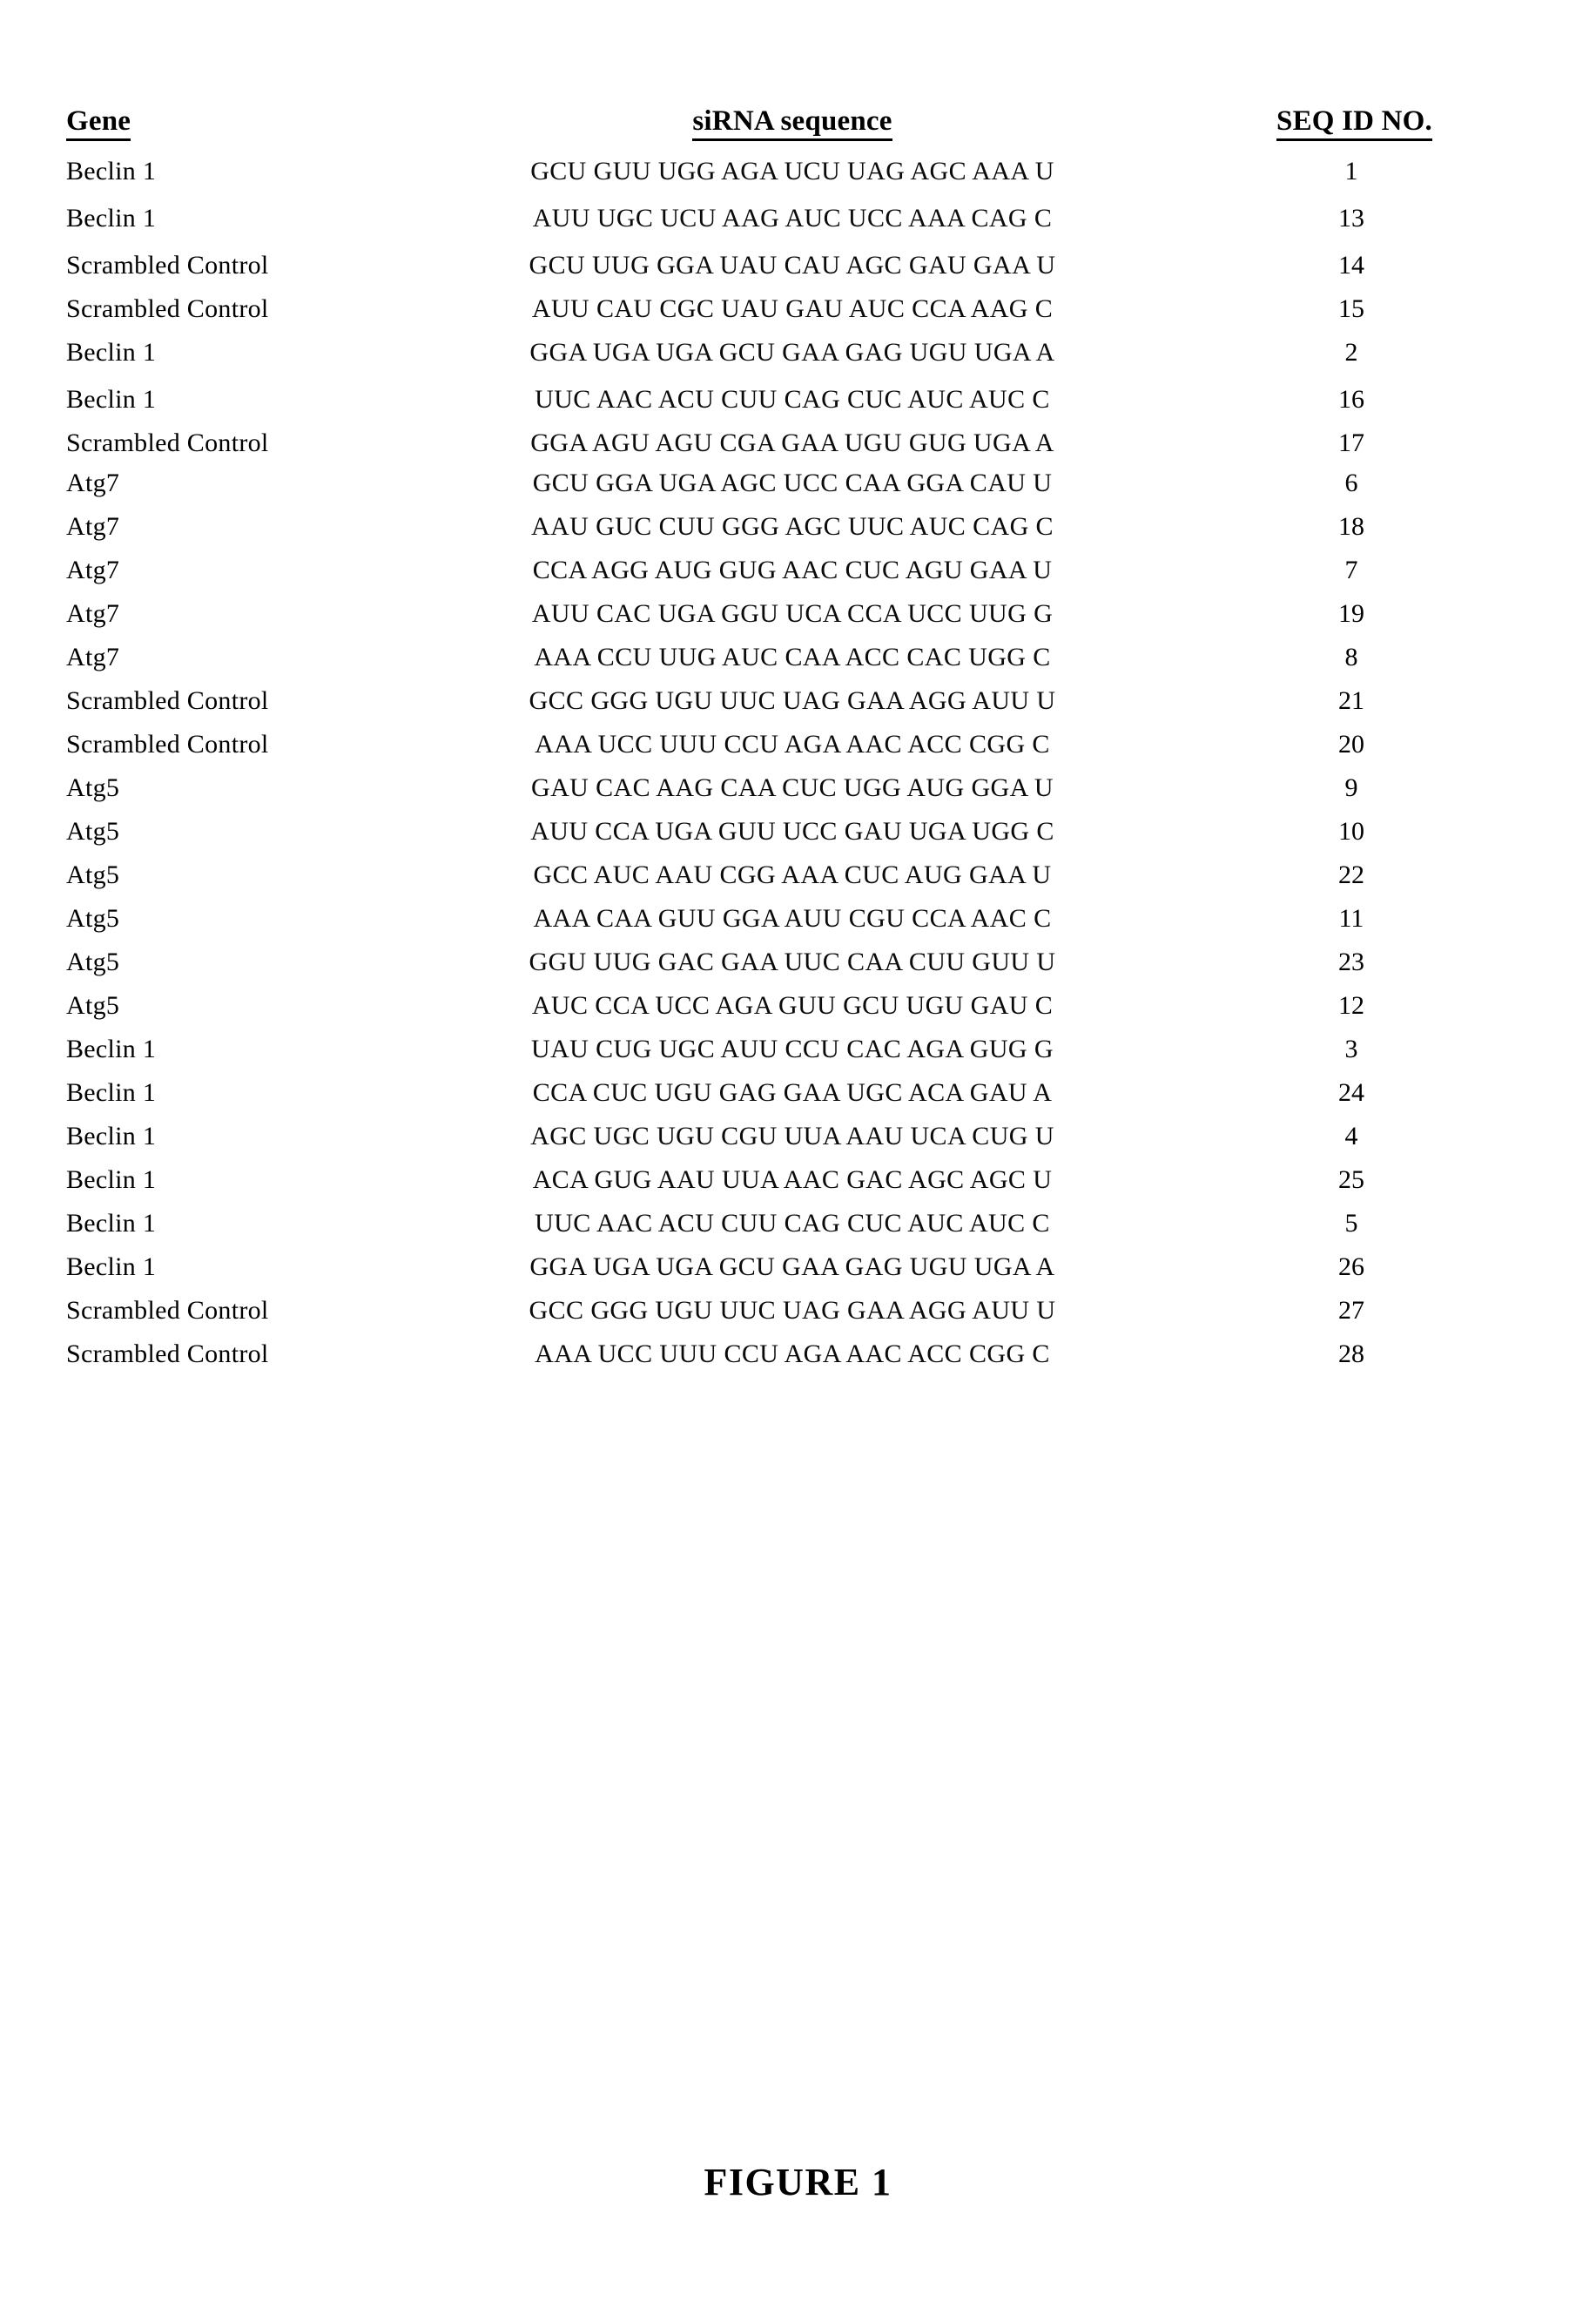  Describe the element at coordinates (1351, 831) in the screenshot. I see `cell-seq-id-no: 10` at that location.